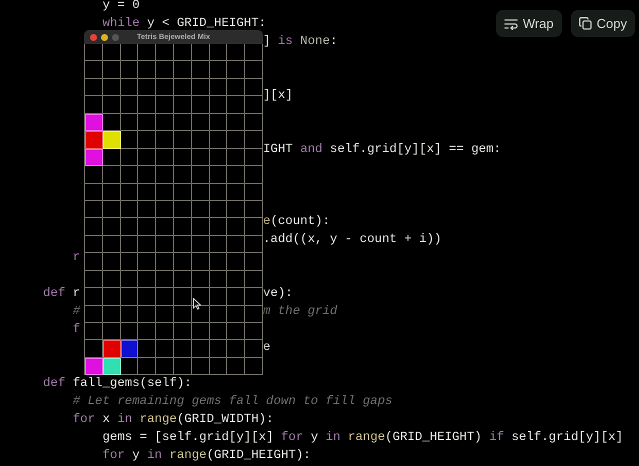  Describe the element at coordinates (76, 329) in the screenshot. I see `code-line: f` at that location.